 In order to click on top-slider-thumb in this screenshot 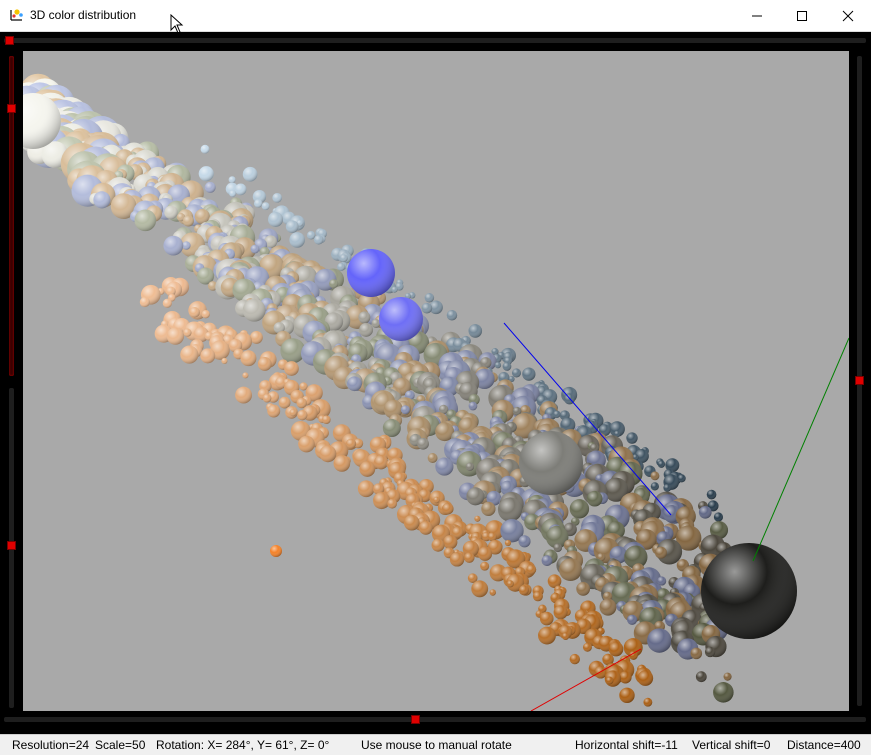, I will do `click(9, 40)`.